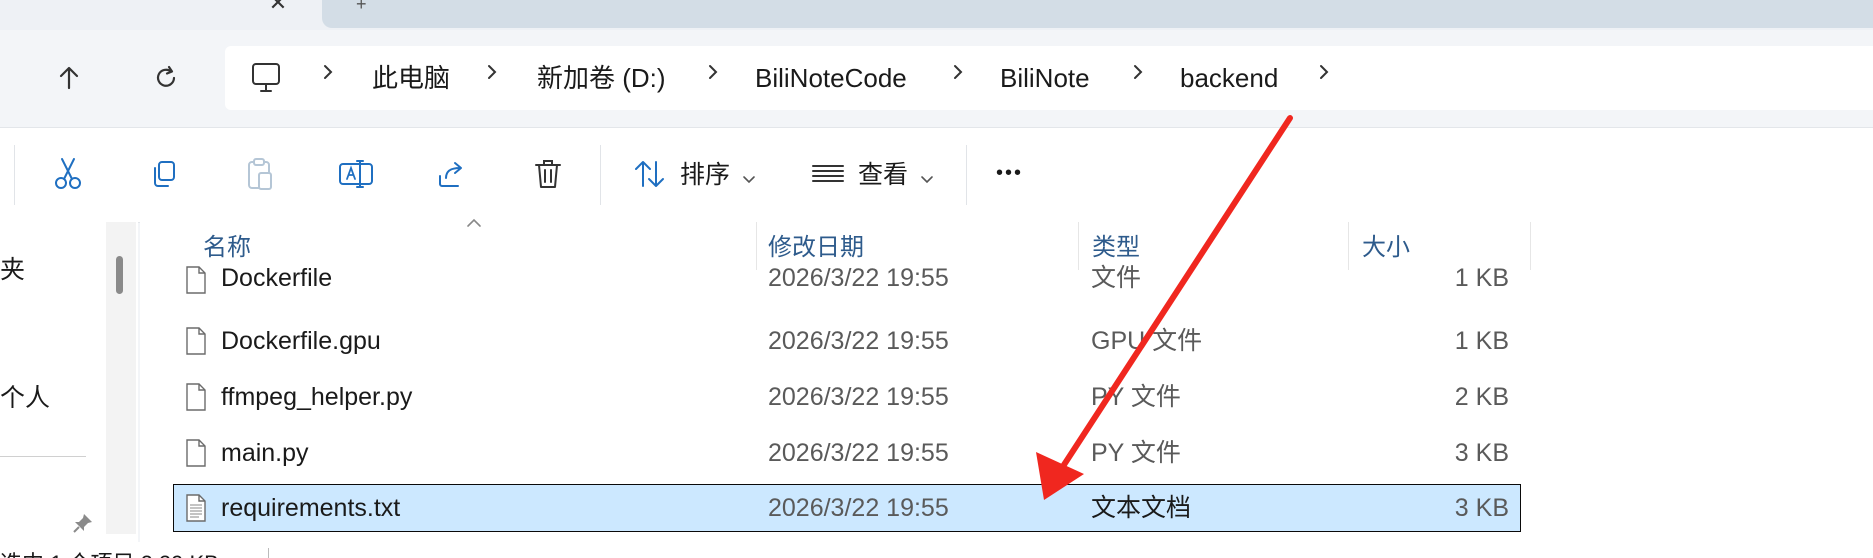 This screenshot has width=1873, height=558. Describe the element at coordinates (1045, 78) in the screenshot. I see `breadcrumb-item-bilinote: BiliNote` at that location.